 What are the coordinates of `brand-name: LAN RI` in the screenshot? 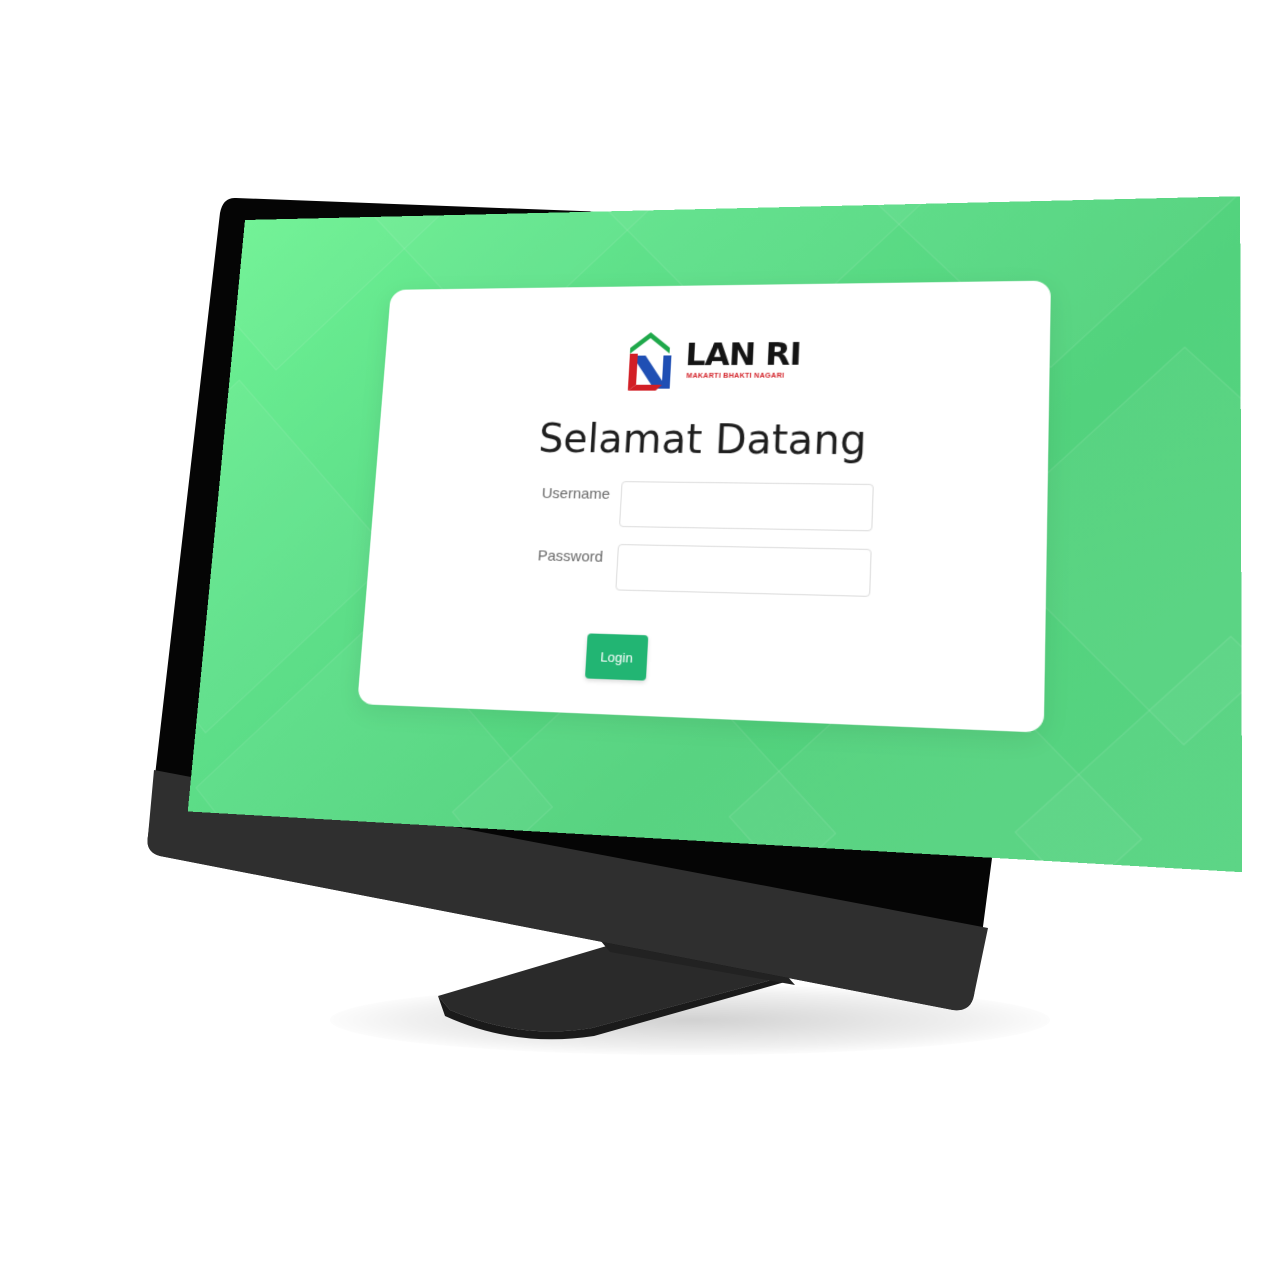 It's located at (743, 354).